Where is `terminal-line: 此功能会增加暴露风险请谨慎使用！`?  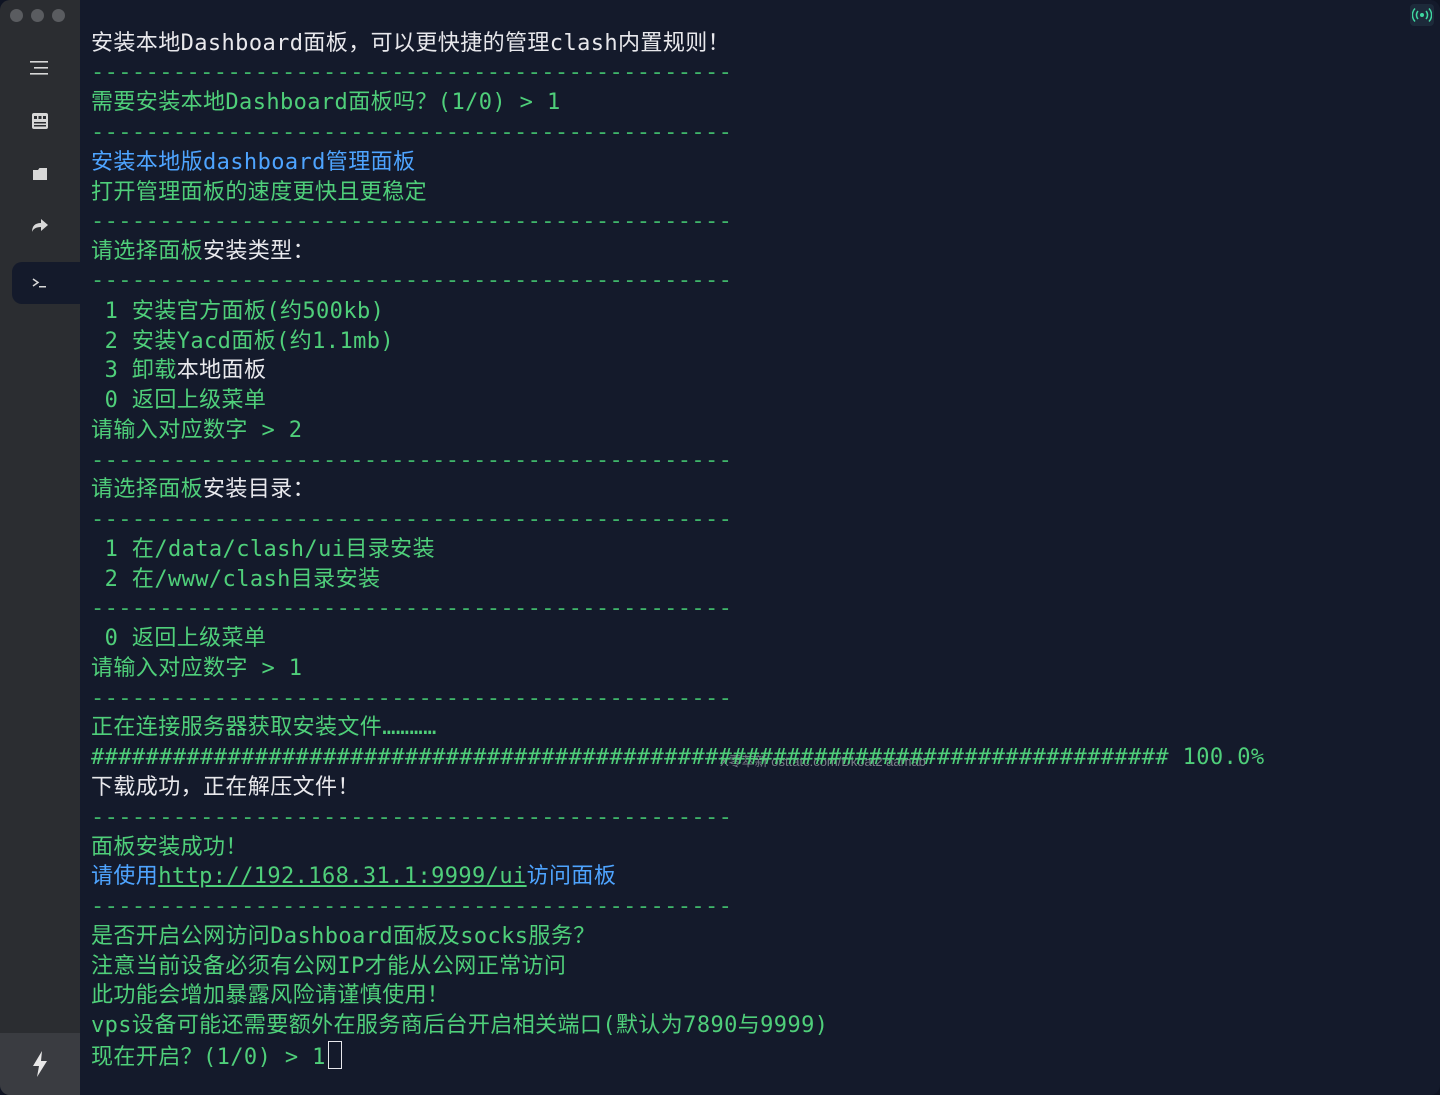
terminal-line: 此功能会增加暴露风险请谨慎使用！ is located at coordinates (270, 996).